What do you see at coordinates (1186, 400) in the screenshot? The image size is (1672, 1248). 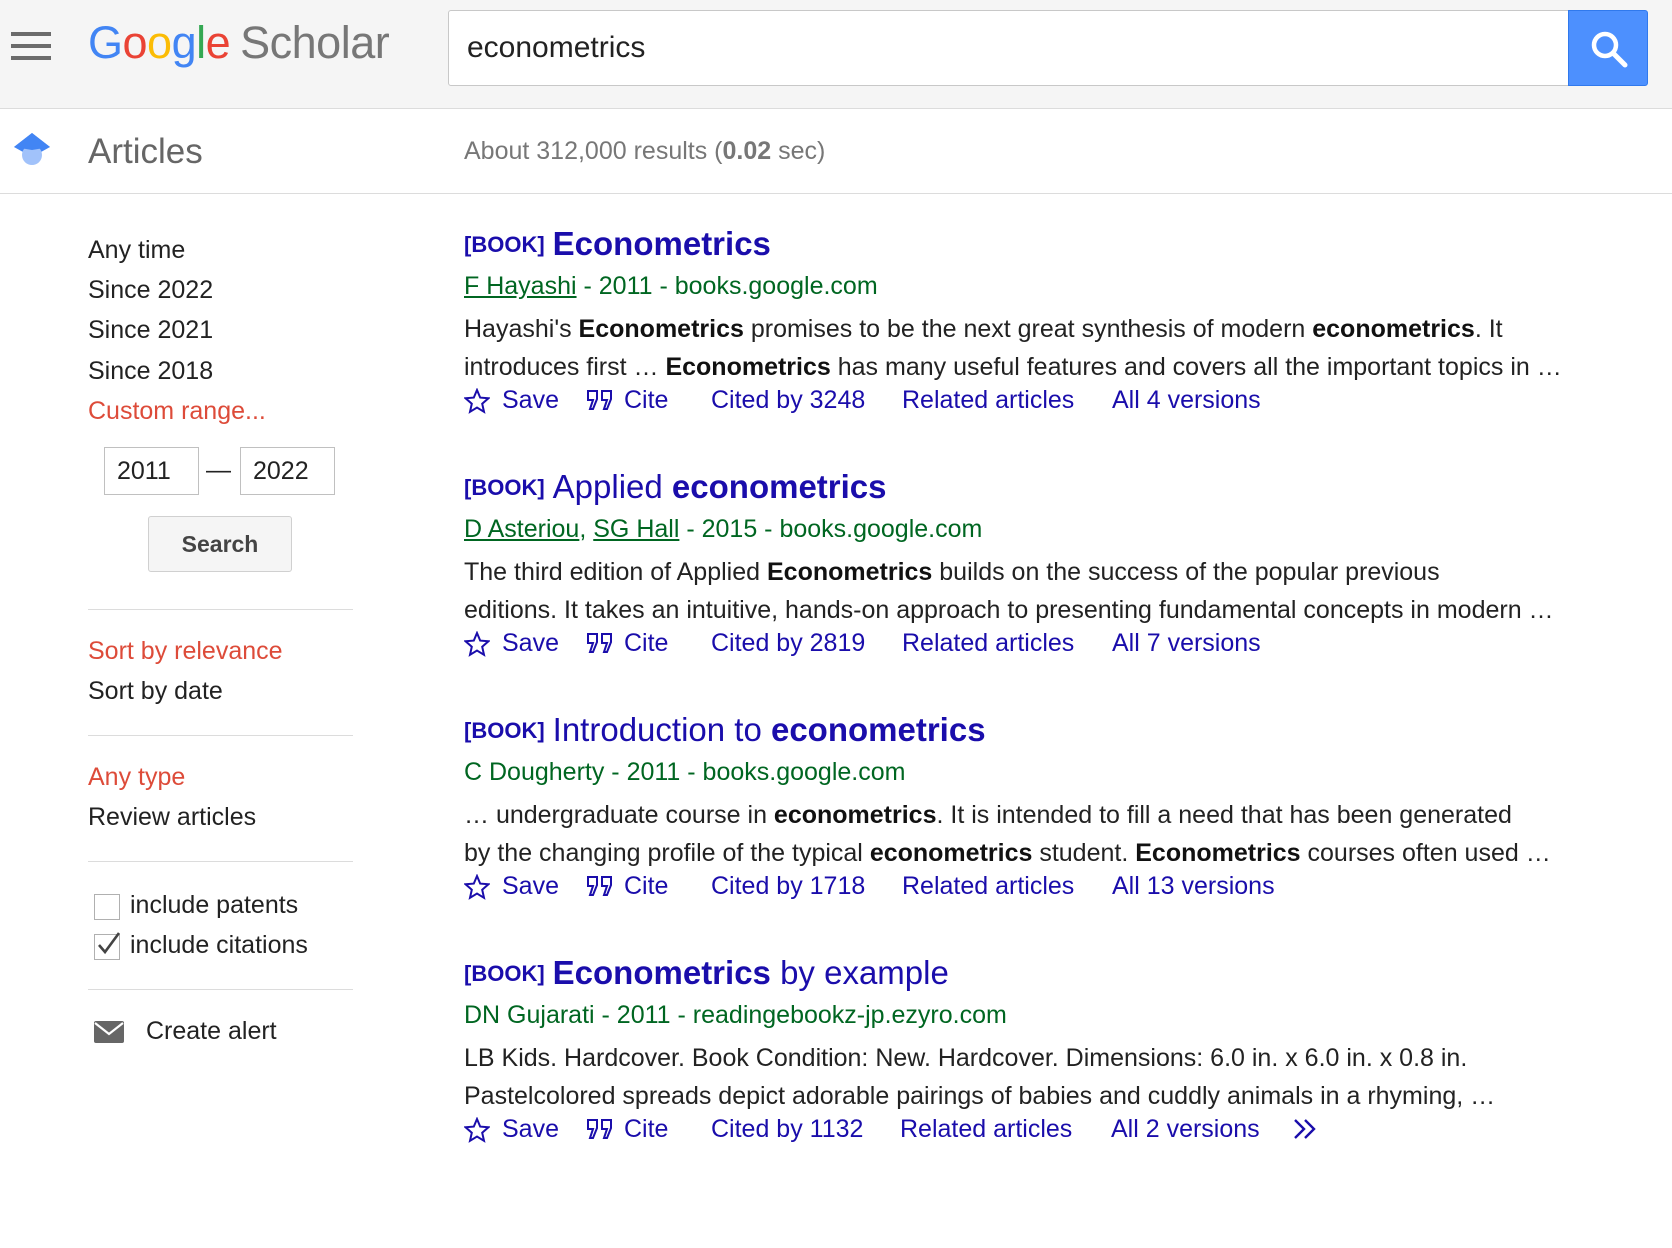 I see `versions-link: All 4 versions` at bounding box center [1186, 400].